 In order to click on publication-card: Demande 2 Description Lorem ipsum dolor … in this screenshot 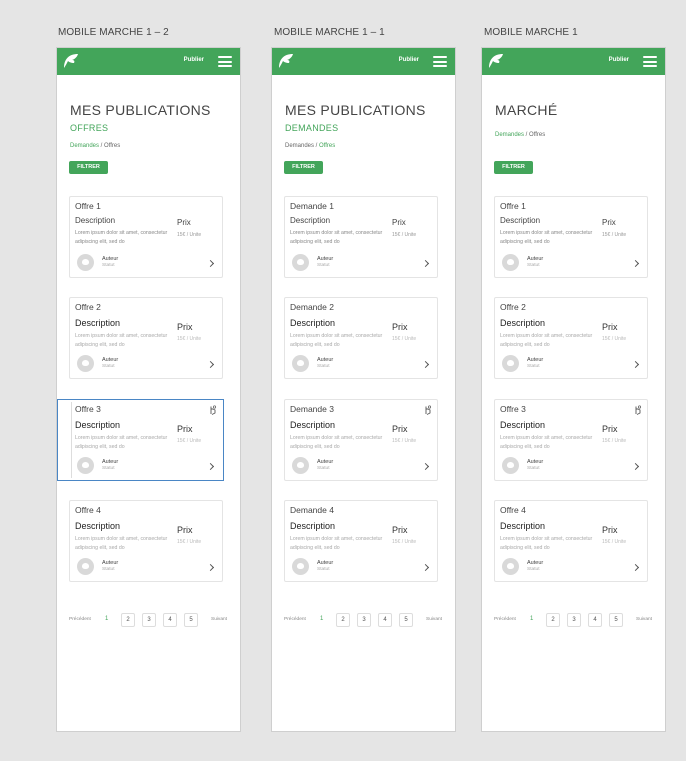, I will do `click(361, 338)`.